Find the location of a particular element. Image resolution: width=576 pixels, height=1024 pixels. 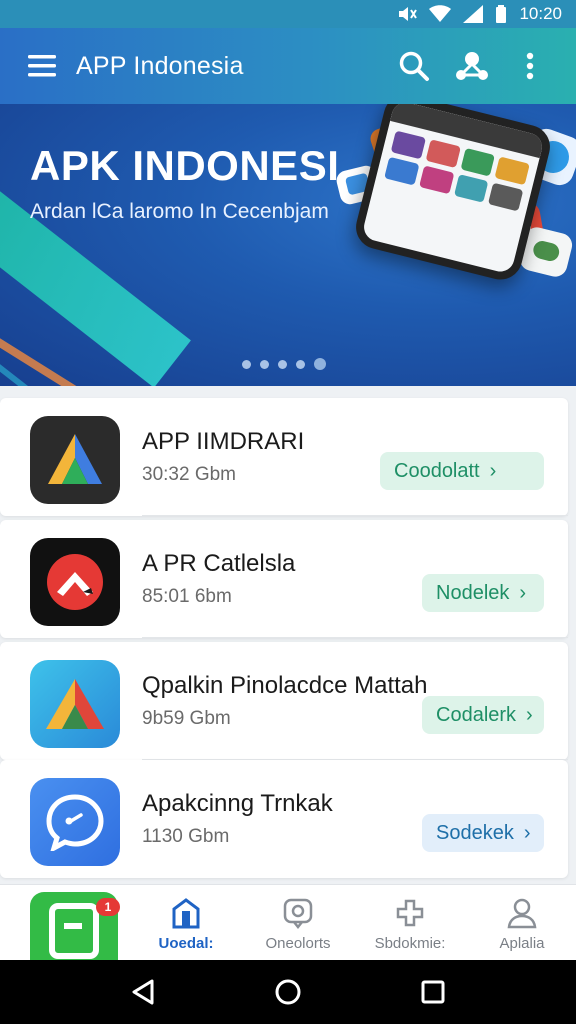

download-button: Coodolatt › is located at coordinates (462, 471).